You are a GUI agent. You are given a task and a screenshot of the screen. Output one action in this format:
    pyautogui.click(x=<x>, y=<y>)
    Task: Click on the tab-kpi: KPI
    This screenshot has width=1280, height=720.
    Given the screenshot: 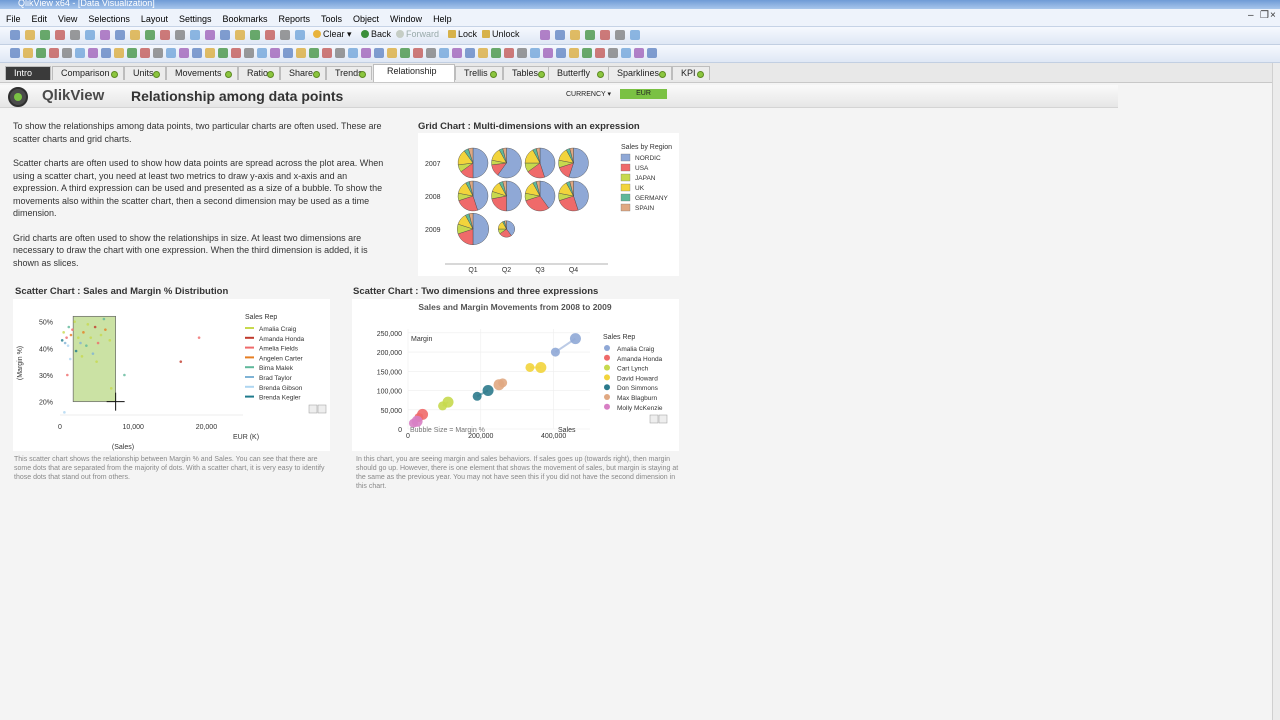 What is the action you would take?
    pyautogui.click(x=691, y=73)
    